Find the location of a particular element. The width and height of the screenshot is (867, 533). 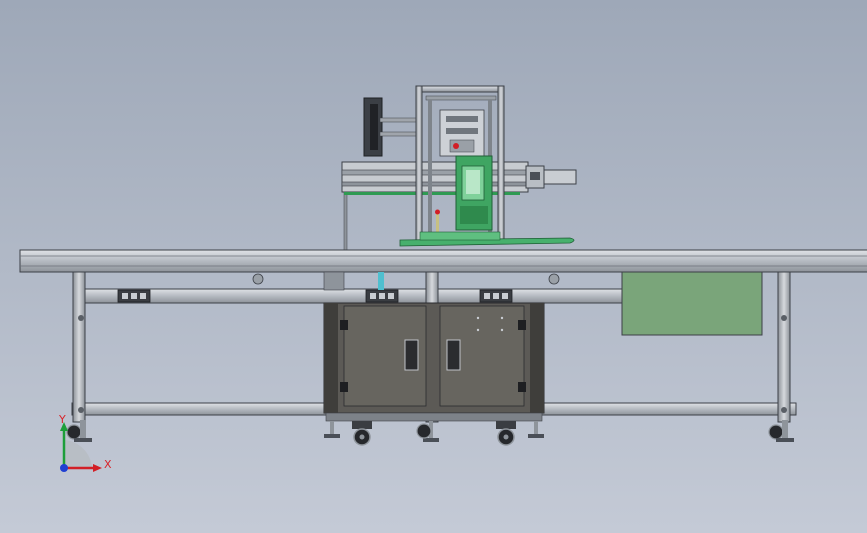

y-axis-label: Y is located at coordinates (62, 419).